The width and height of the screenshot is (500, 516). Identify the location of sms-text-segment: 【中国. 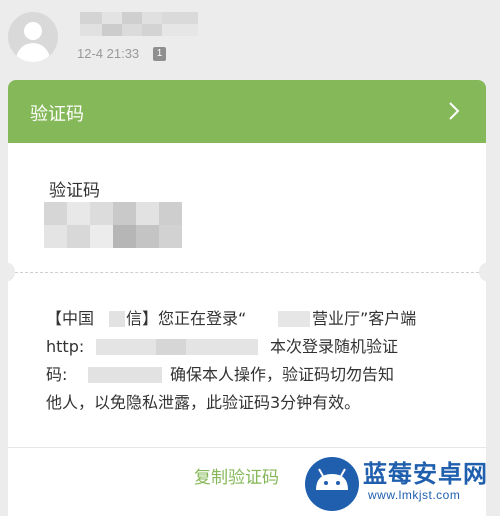
(70, 318).